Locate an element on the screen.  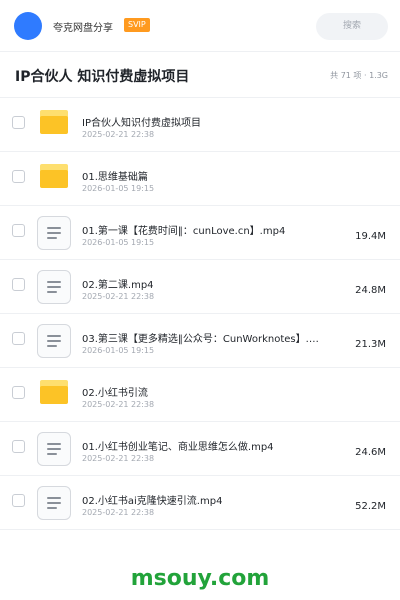
file-name: IP合伙人知识付费虚拟项目 is located at coordinates (141, 123).